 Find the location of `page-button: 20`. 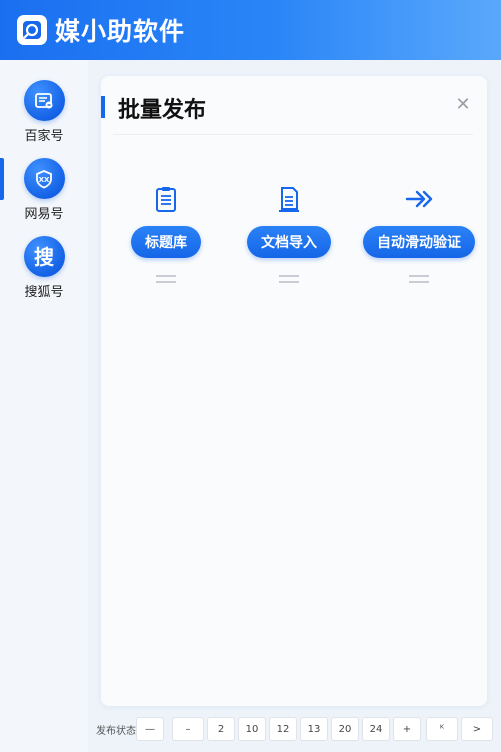

page-button: 20 is located at coordinates (345, 729).